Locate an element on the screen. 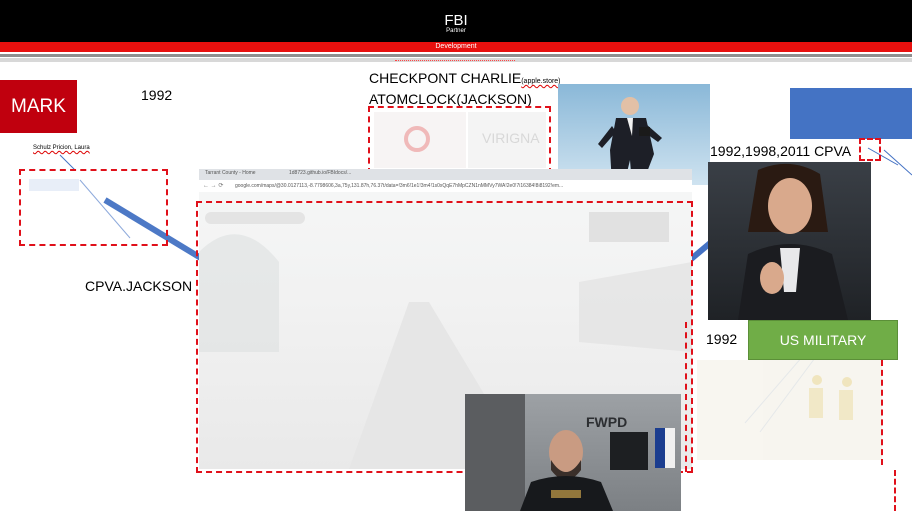 This screenshot has width=912, height=511. us-military-box: US MILITARY is located at coordinates (823, 340).